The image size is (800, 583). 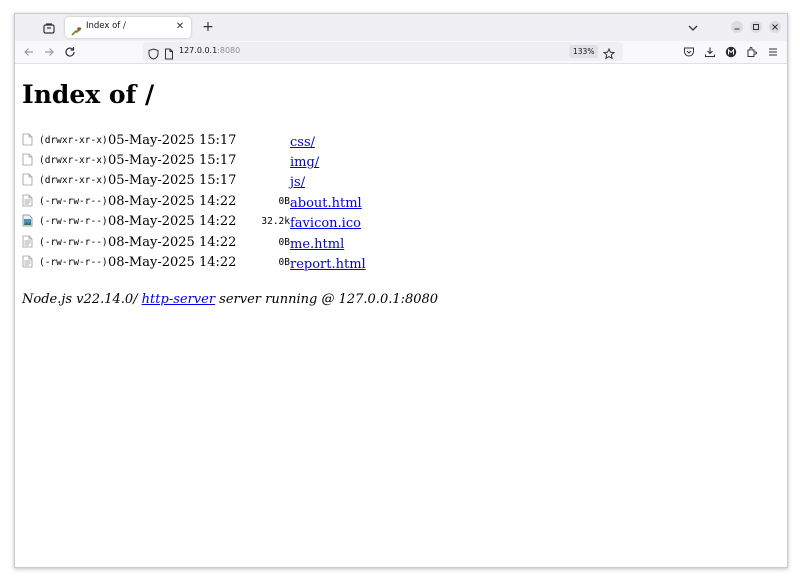 I want to click on file-link: js/, so click(x=297, y=182).